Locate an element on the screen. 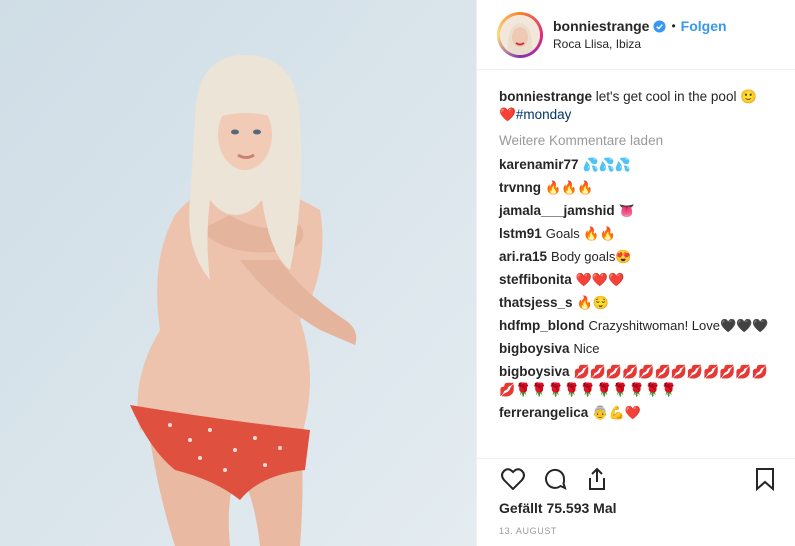 Image resolution: width=795 pixels, height=546 pixels. comment-item: bigboysiva Nice is located at coordinates (639, 349).